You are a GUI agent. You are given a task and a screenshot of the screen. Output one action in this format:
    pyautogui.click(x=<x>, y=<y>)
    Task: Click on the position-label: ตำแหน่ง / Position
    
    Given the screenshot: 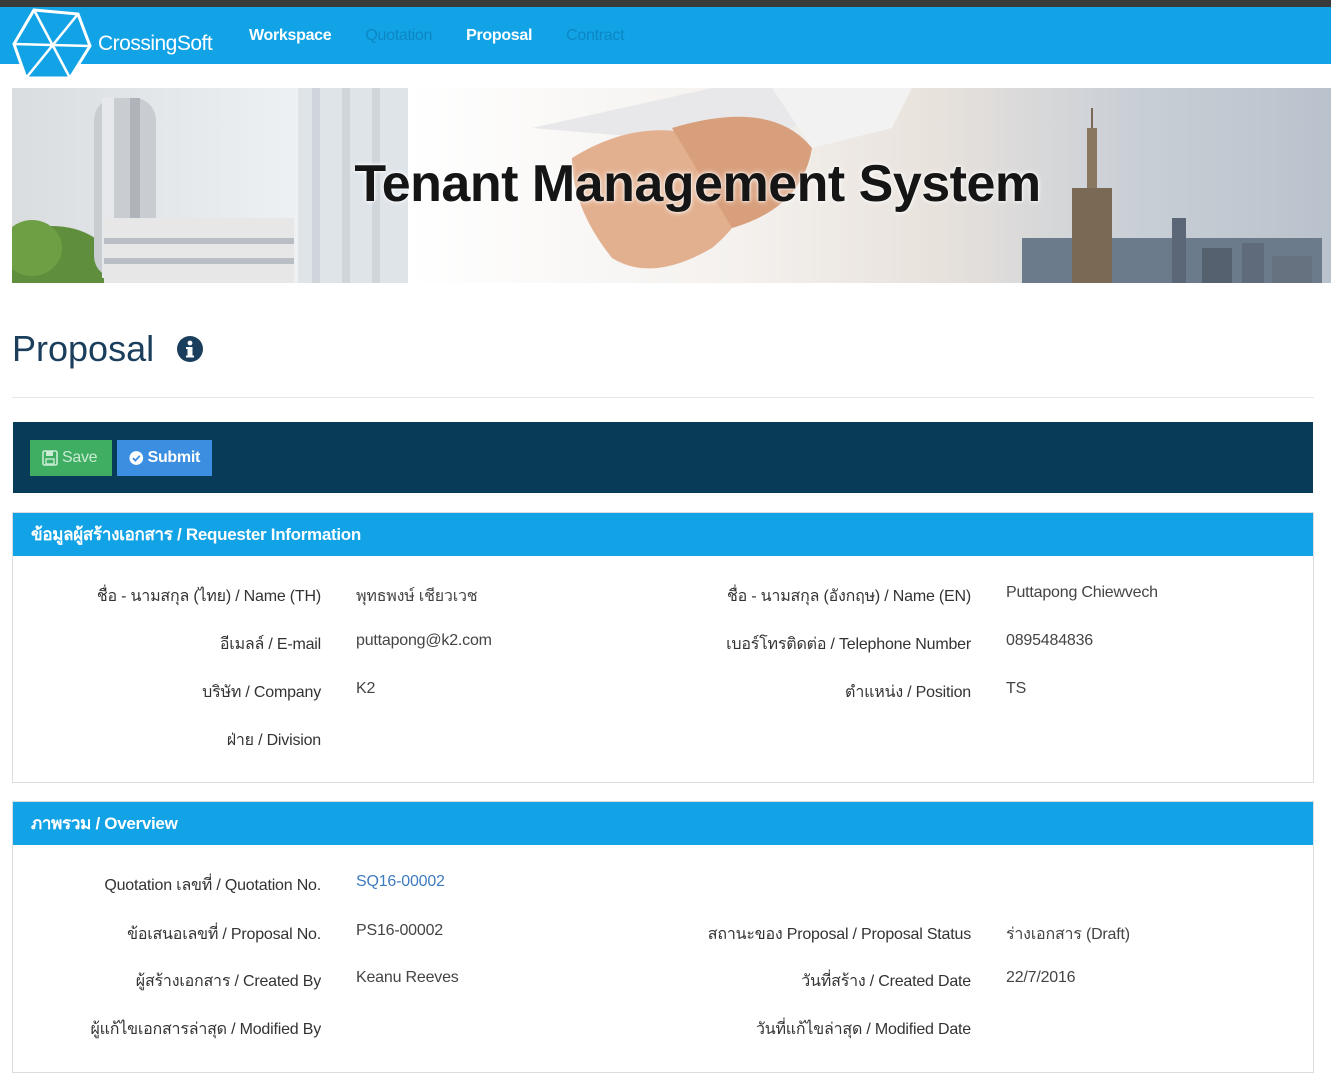 What is the action you would take?
    pyautogui.click(x=907, y=692)
    